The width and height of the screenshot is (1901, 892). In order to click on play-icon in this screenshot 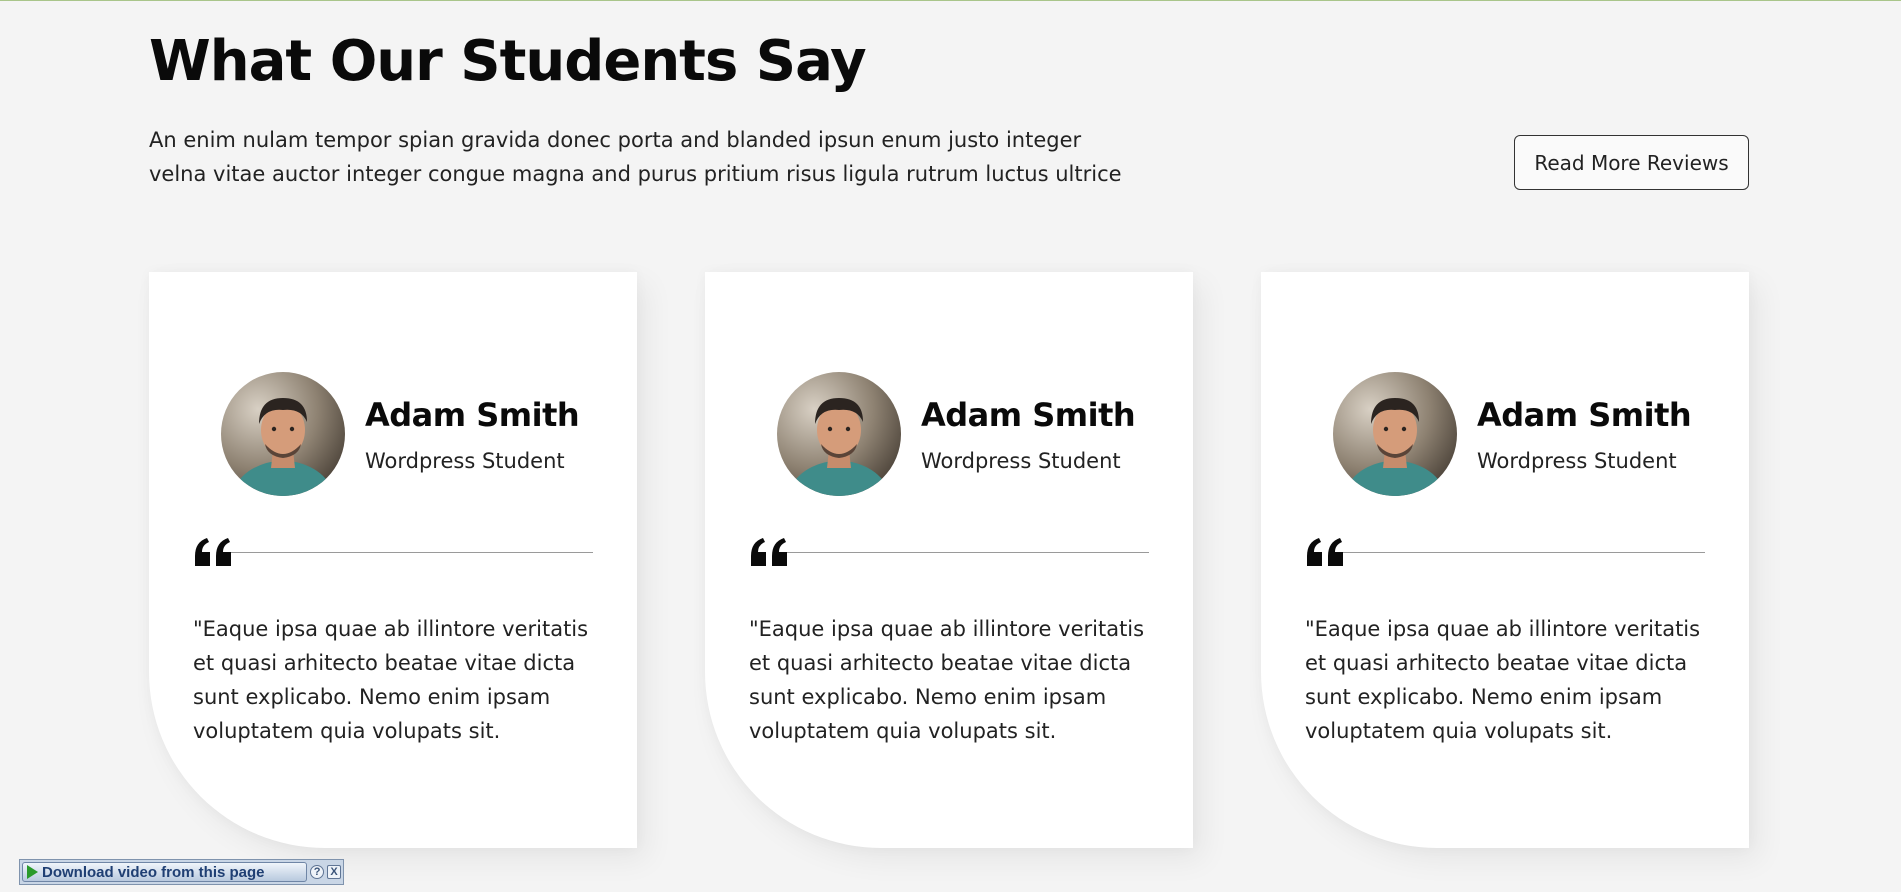, I will do `click(32, 872)`.